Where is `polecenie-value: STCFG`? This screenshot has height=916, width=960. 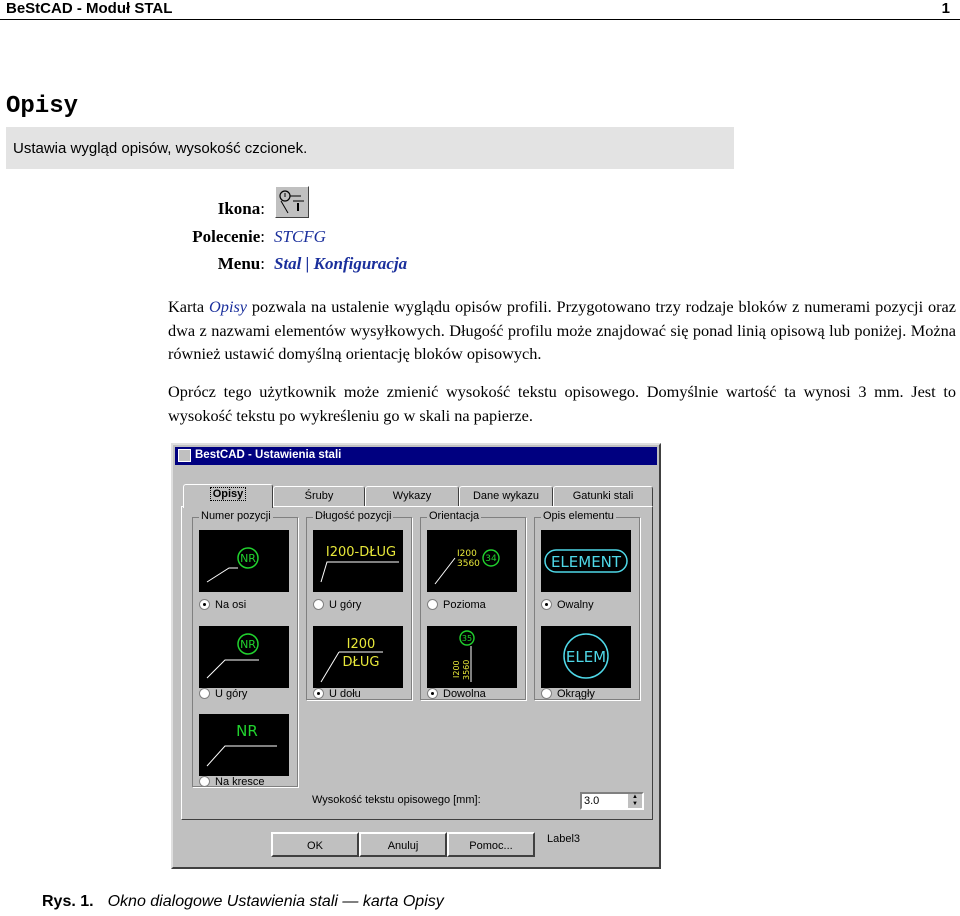
polecenie-value: STCFG is located at coordinates (300, 236).